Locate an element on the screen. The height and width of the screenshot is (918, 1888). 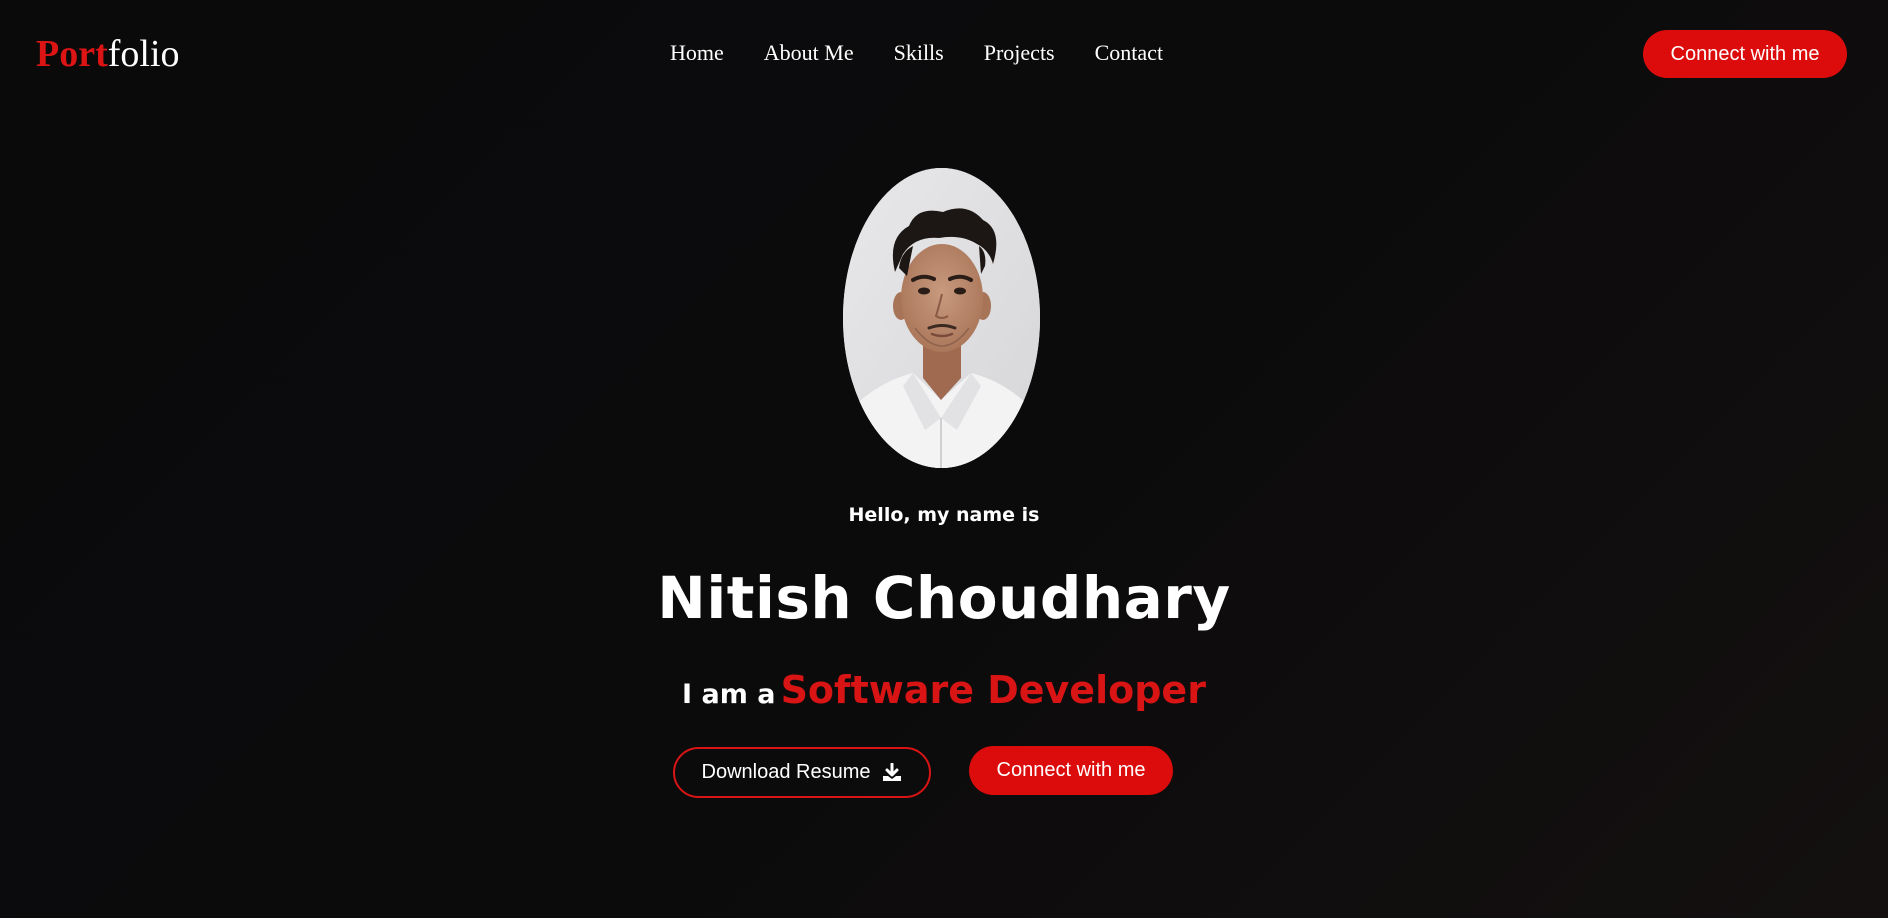
nav-link-contact: Contact is located at coordinates (1129, 53).